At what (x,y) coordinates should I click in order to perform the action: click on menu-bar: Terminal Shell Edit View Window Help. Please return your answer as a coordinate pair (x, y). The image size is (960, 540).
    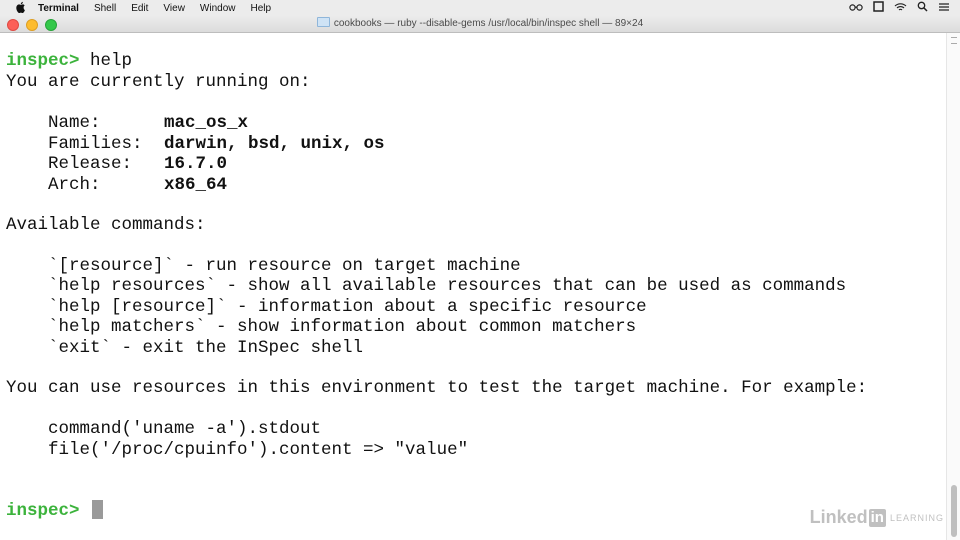
    Looking at the image, I should click on (480, 8).